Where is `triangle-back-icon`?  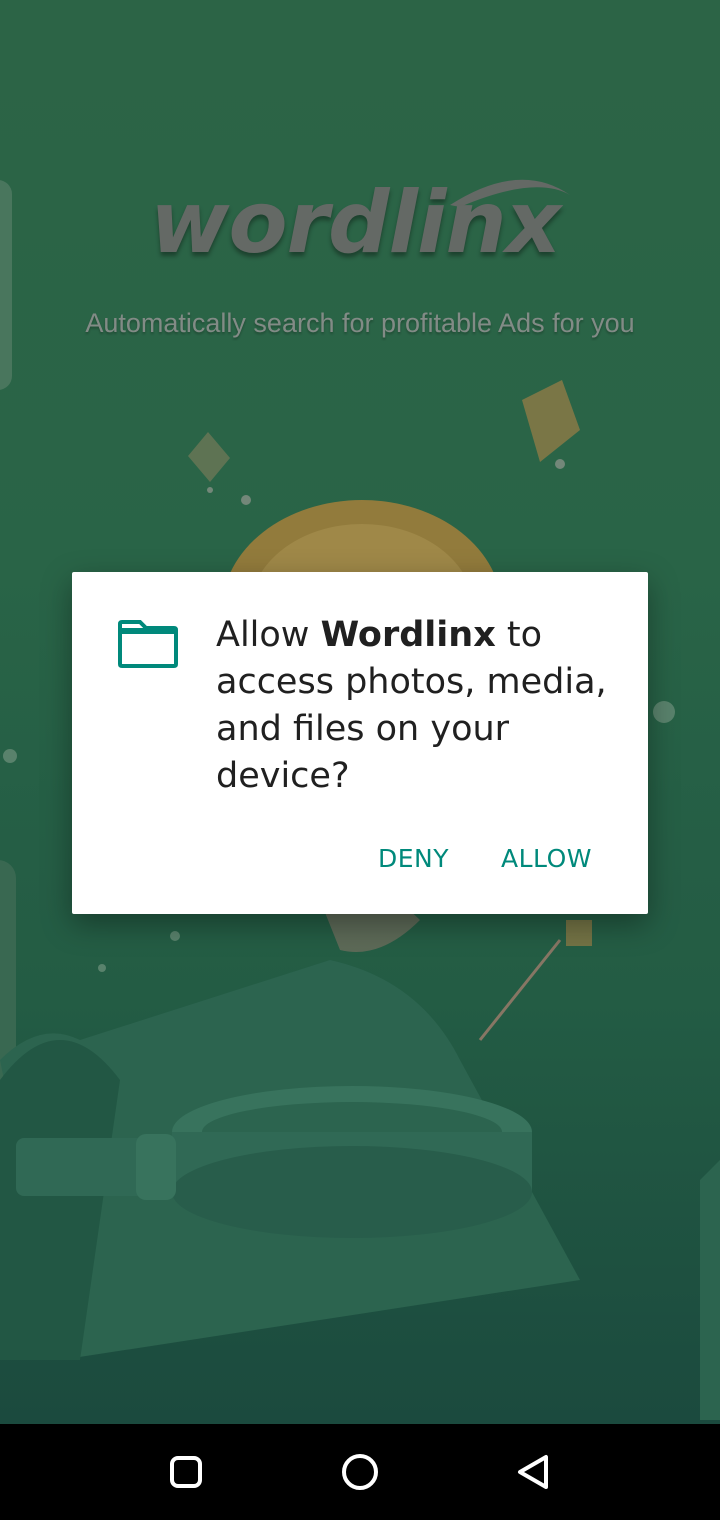 triangle-back-icon is located at coordinates (534, 1472).